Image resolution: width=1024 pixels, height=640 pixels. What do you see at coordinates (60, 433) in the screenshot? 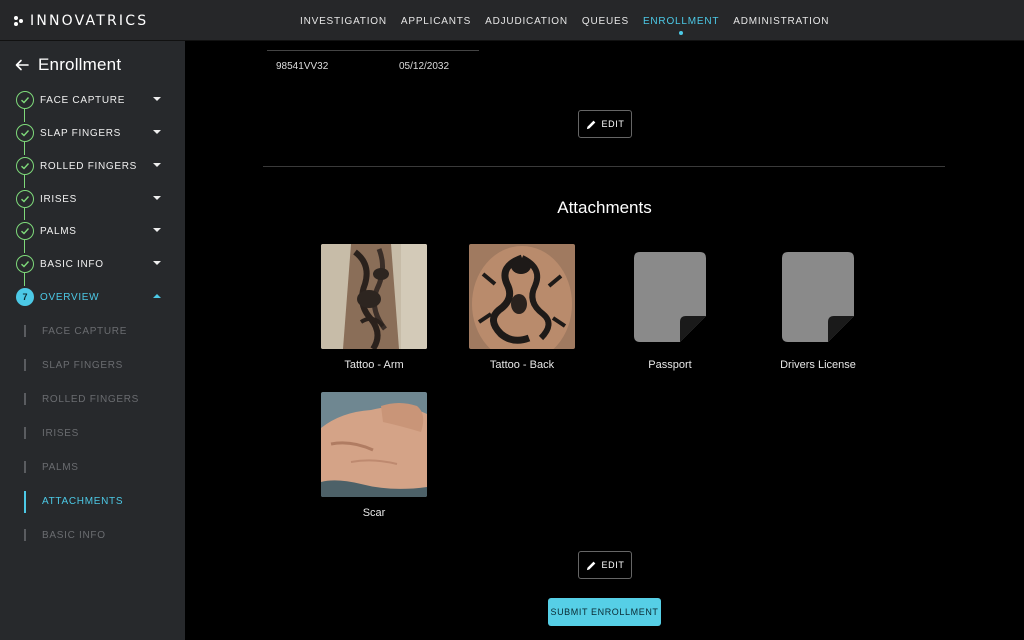
I see `sub-item-label: IRISES` at bounding box center [60, 433].